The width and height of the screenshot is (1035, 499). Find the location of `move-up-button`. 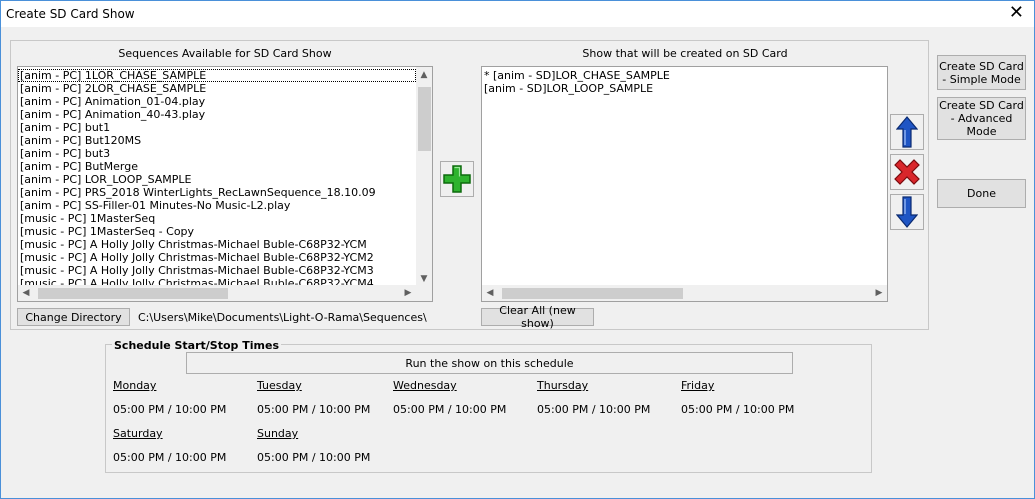

move-up-button is located at coordinates (907, 132).